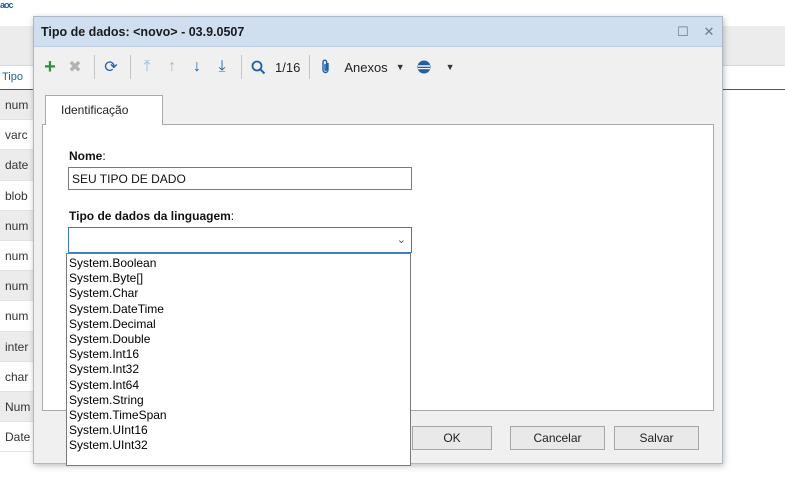  What do you see at coordinates (238, 293) in the screenshot?
I see `dropdown-option: System.Char` at bounding box center [238, 293].